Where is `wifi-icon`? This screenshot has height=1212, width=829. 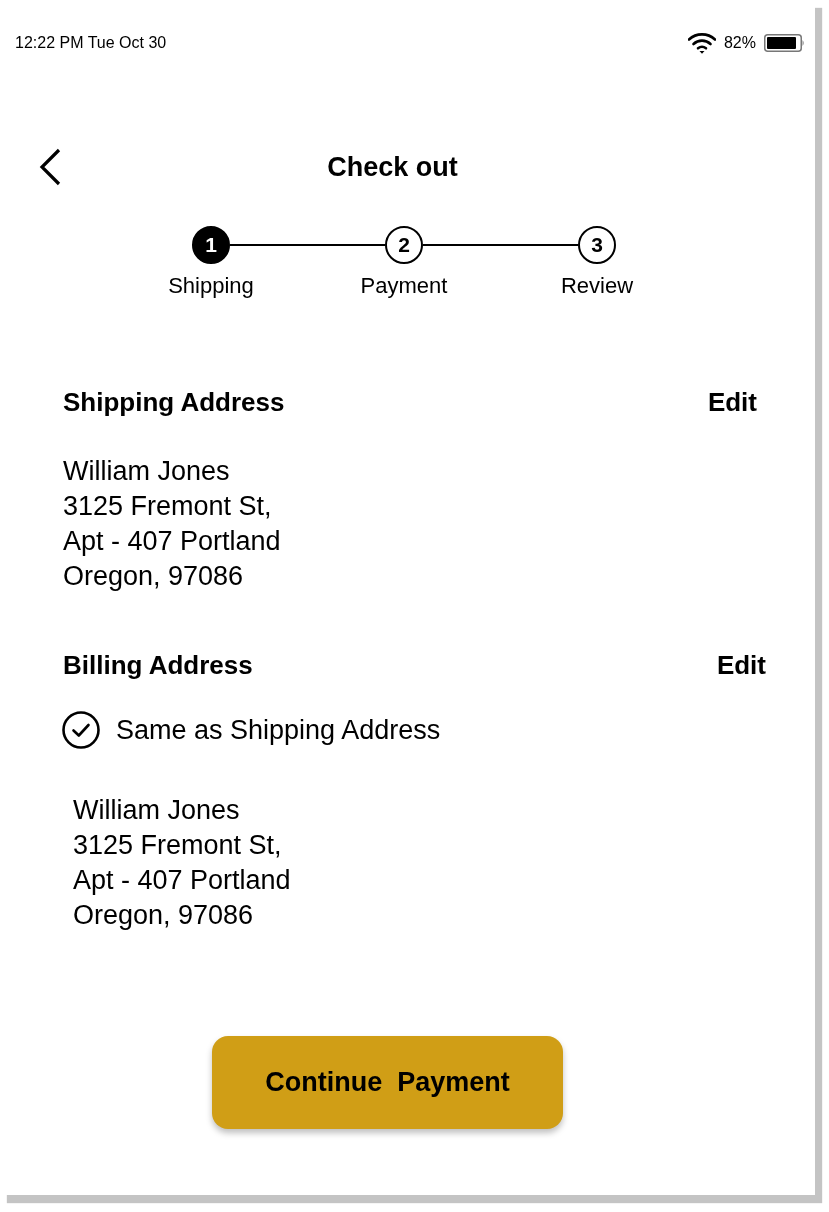 wifi-icon is located at coordinates (701, 43).